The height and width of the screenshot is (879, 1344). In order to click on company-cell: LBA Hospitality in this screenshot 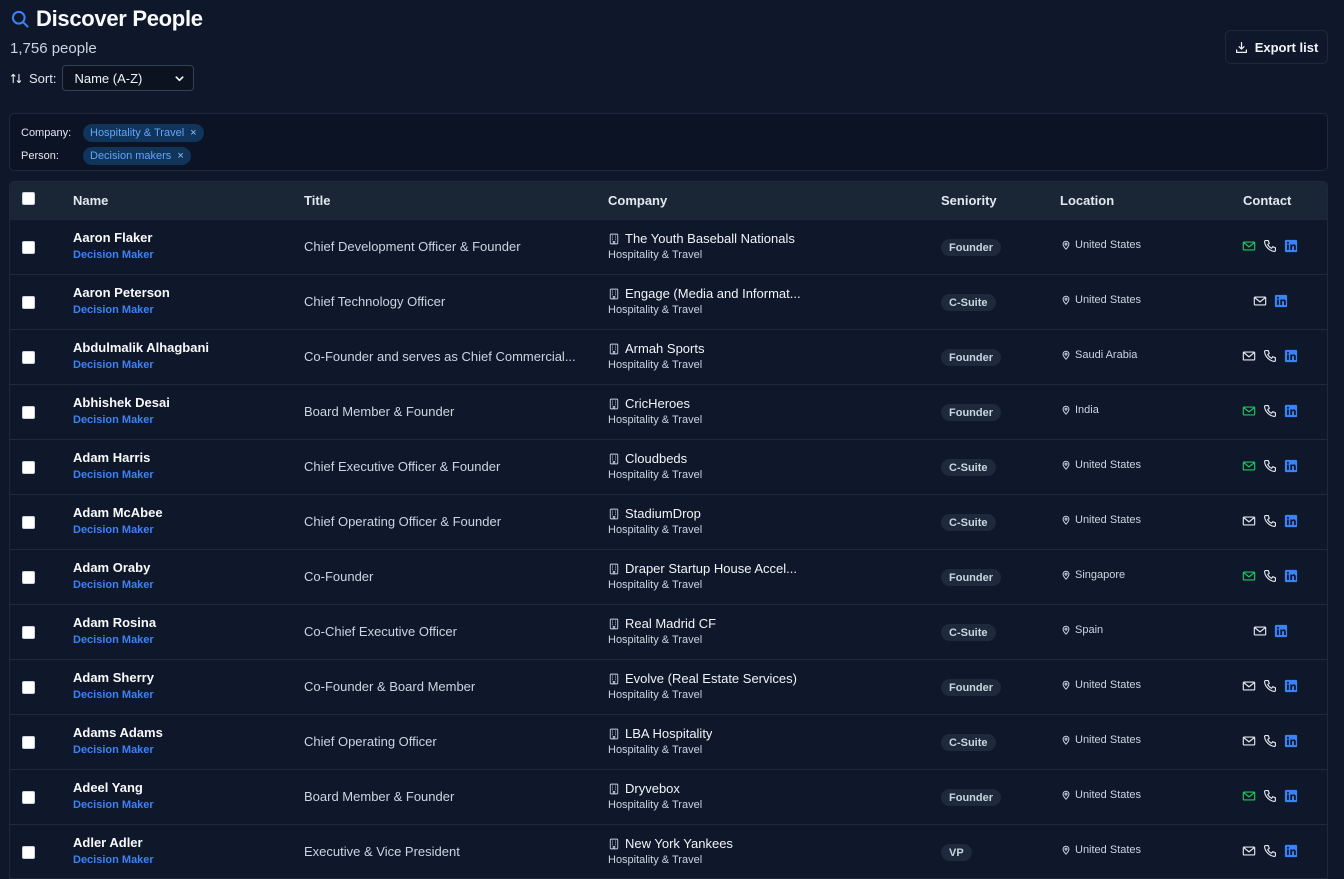, I will do `click(660, 733)`.